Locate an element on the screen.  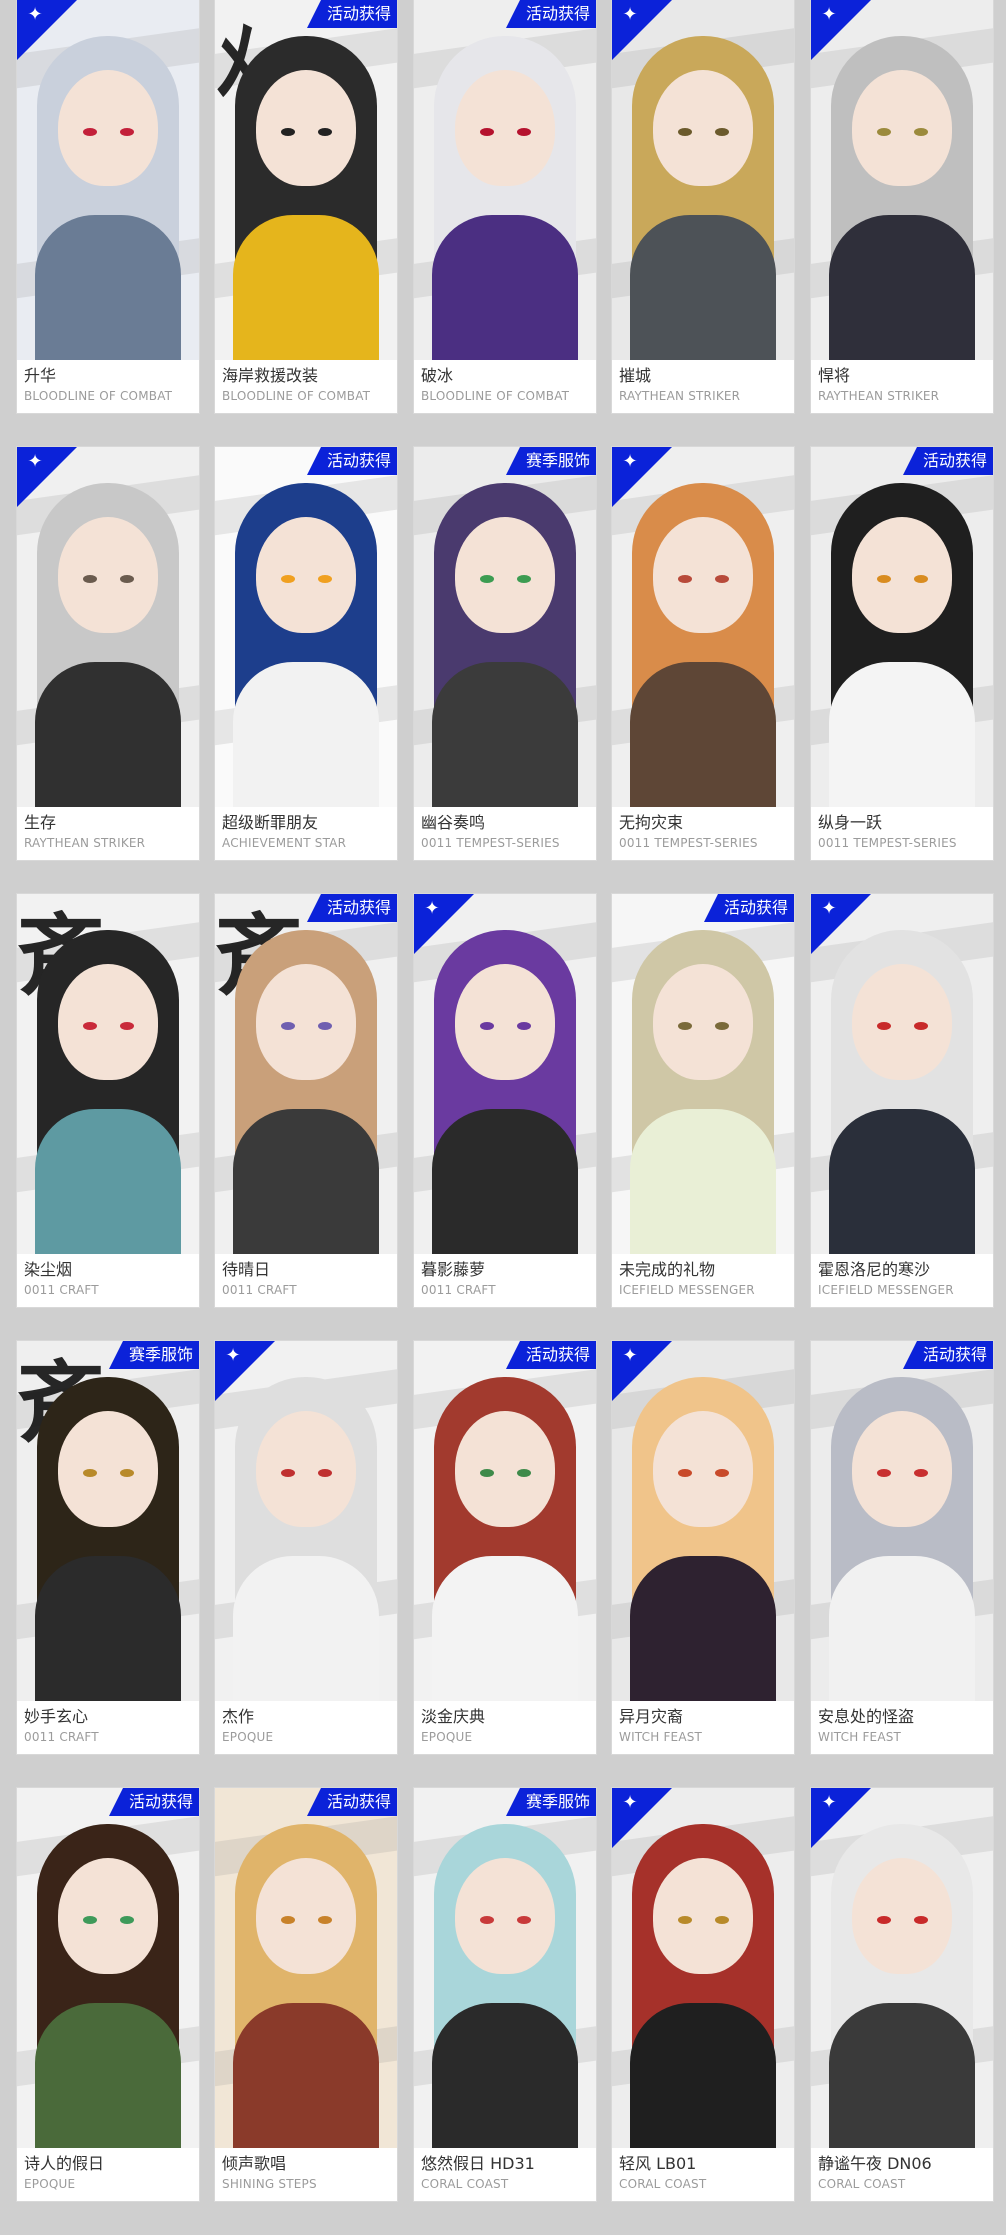
skin-card: ✦ 摧城 RAYTHEAN STRIKER is located at coordinates (703, 206).